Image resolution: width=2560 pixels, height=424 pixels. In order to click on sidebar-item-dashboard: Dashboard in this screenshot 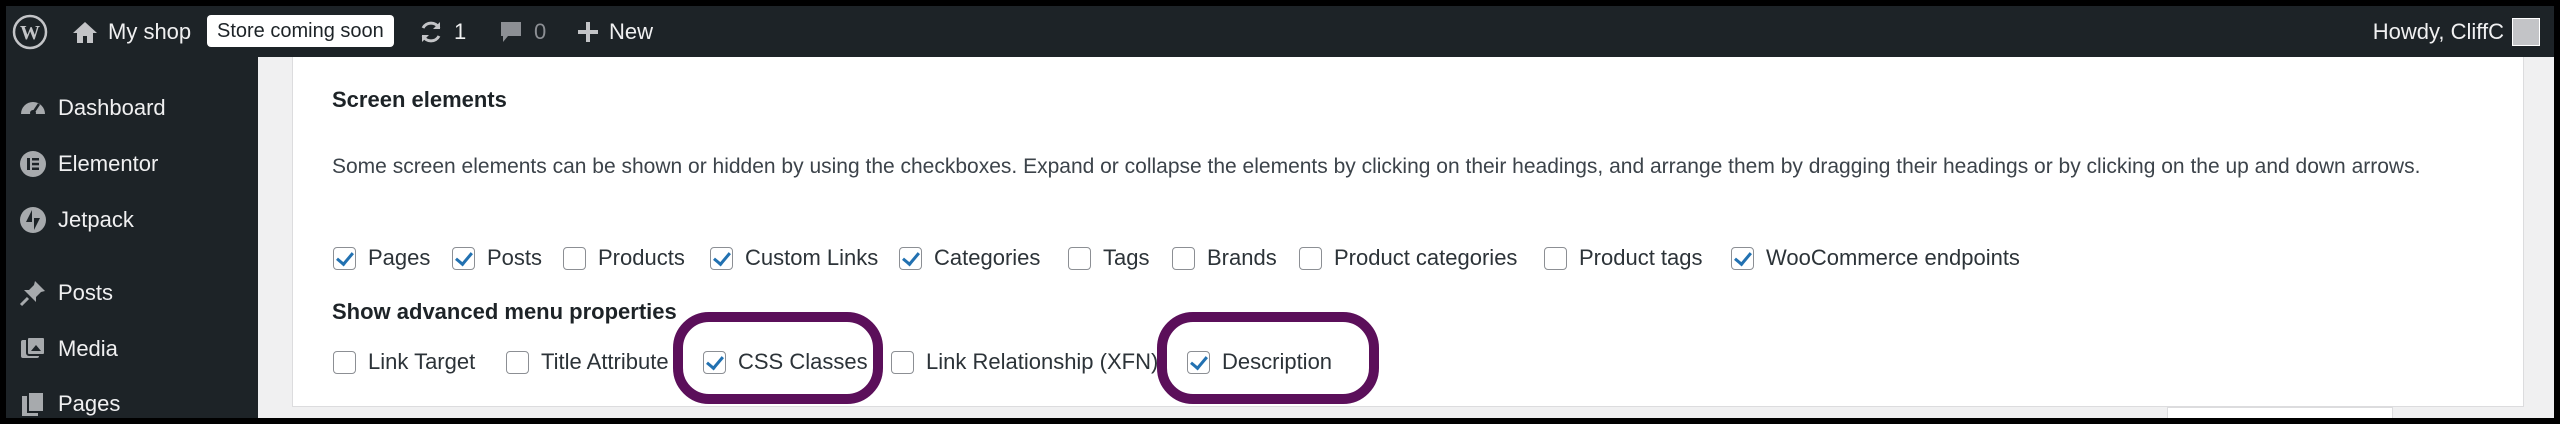, I will do `click(132, 108)`.